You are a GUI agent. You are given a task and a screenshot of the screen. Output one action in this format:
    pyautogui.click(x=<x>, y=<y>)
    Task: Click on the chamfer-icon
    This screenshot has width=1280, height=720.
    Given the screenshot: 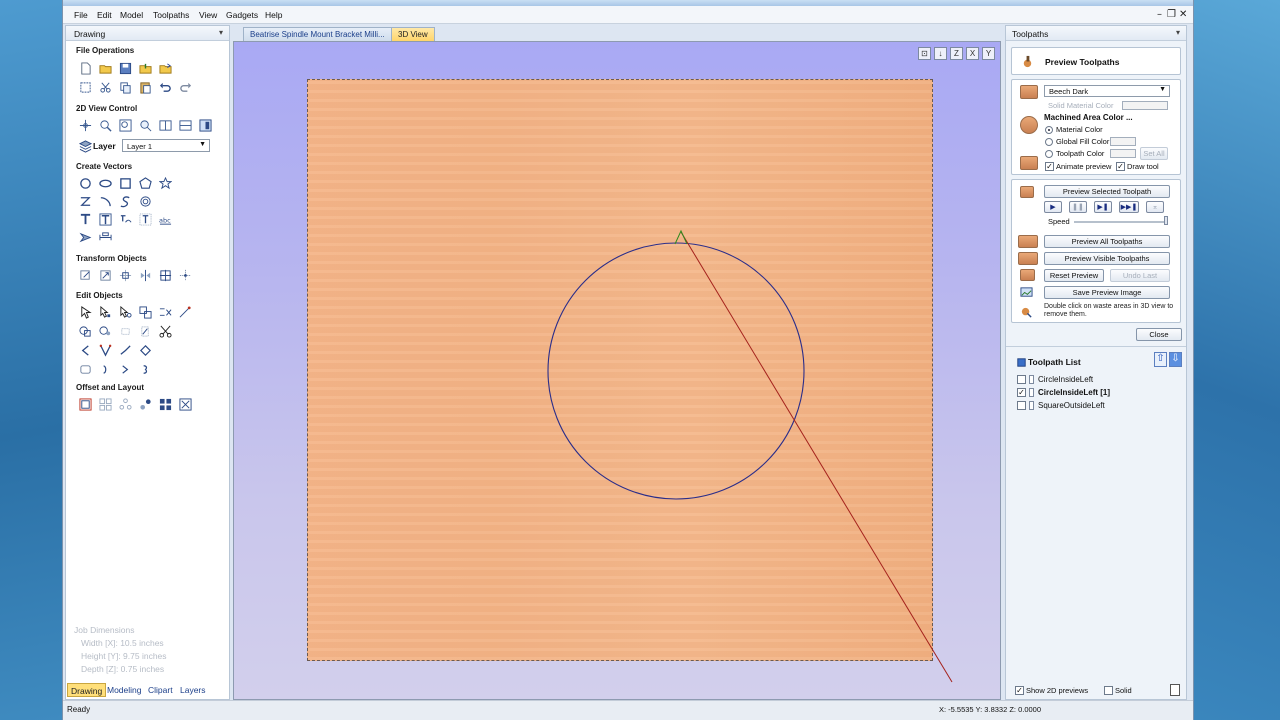 What is the action you would take?
    pyautogui.click(x=105, y=350)
    